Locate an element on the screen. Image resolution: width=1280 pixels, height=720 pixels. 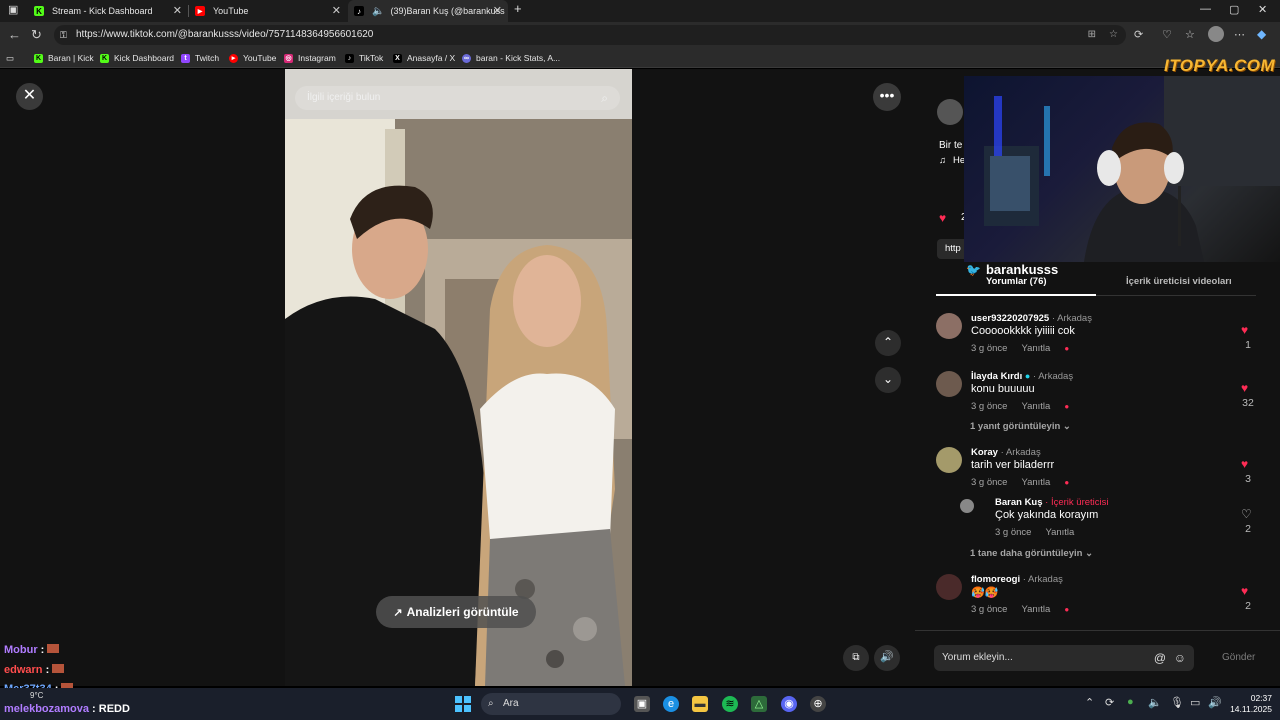
next-video-button: ⌄ is located at coordinates (888, 380).